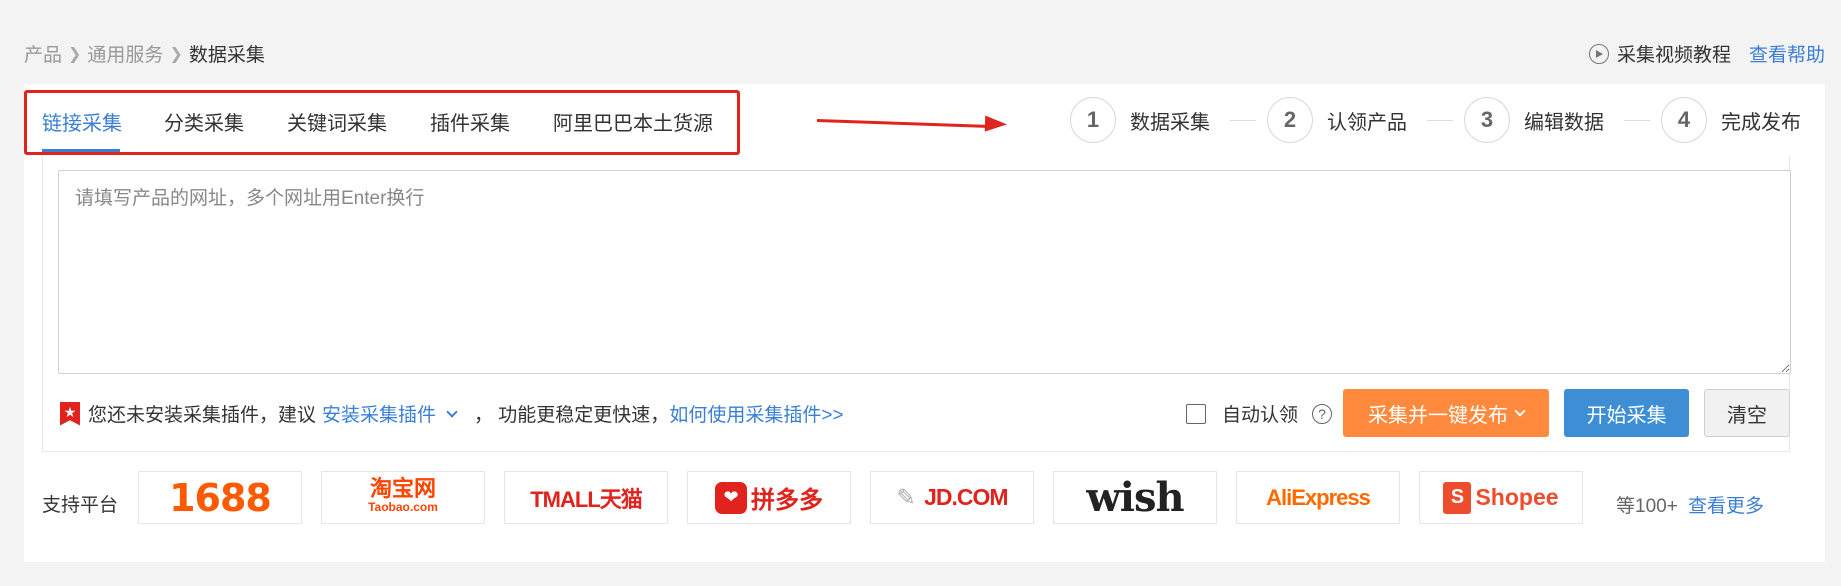 The height and width of the screenshot is (586, 1841). What do you see at coordinates (80, 505) in the screenshot?
I see `supported-platforms-label: 支持平台` at bounding box center [80, 505].